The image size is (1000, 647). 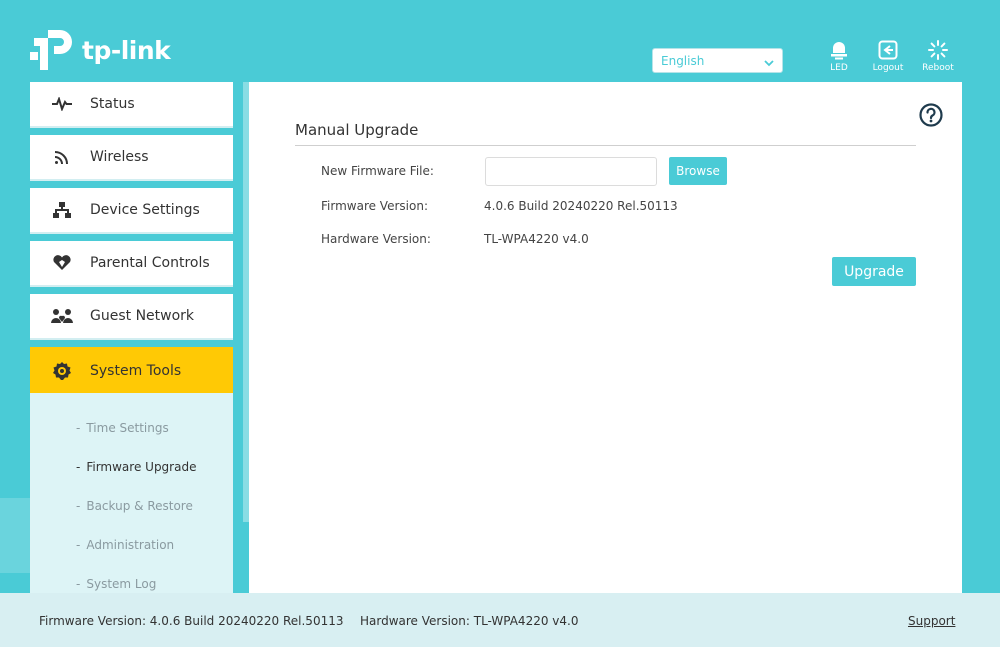 I want to click on new-firmware-label: New Firmware File:, so click(x=377, y=171).